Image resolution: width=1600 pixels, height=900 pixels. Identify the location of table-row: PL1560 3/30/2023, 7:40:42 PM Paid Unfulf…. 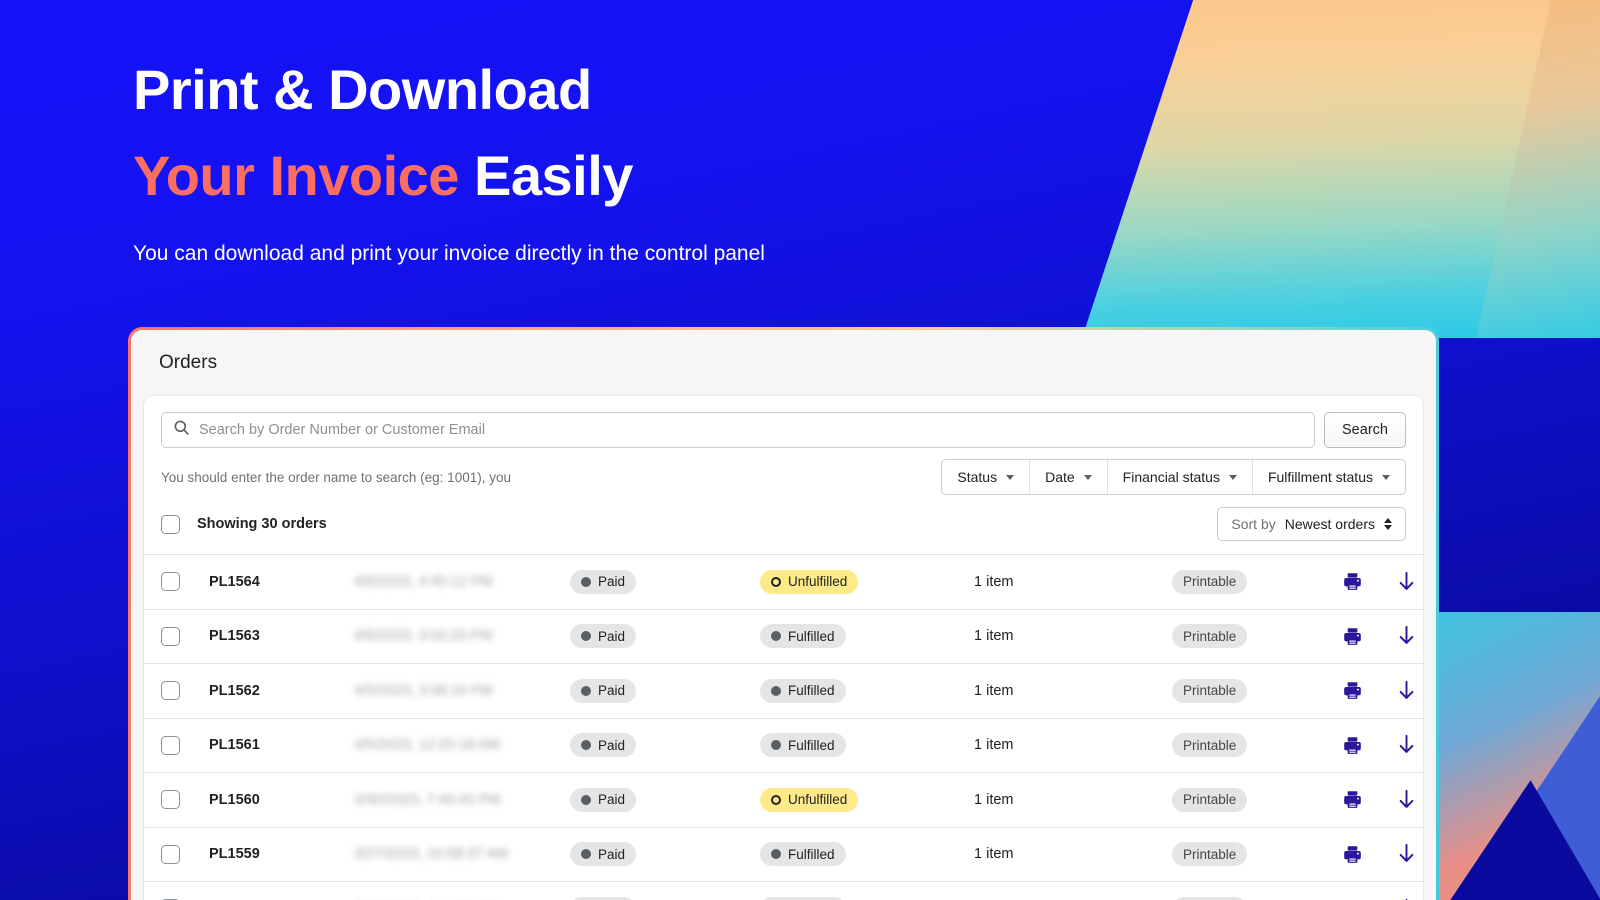
(783, 800).